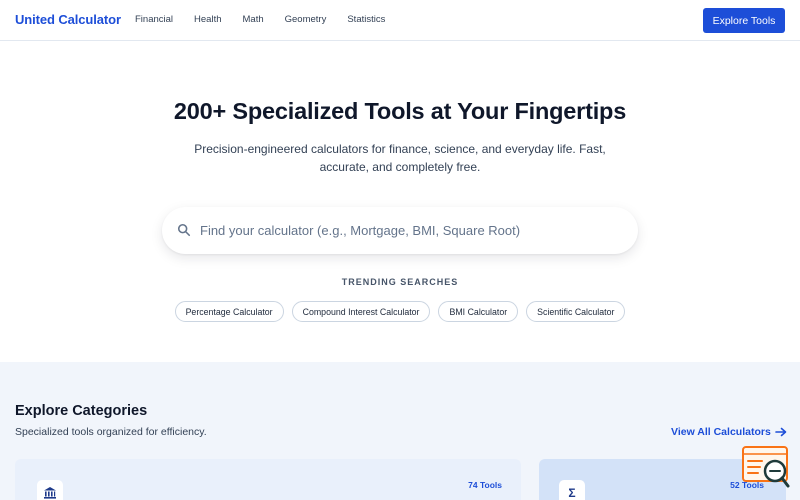 The width and height of the screenshot is (800, 500). I want to click on search-input, so click(410, 230).